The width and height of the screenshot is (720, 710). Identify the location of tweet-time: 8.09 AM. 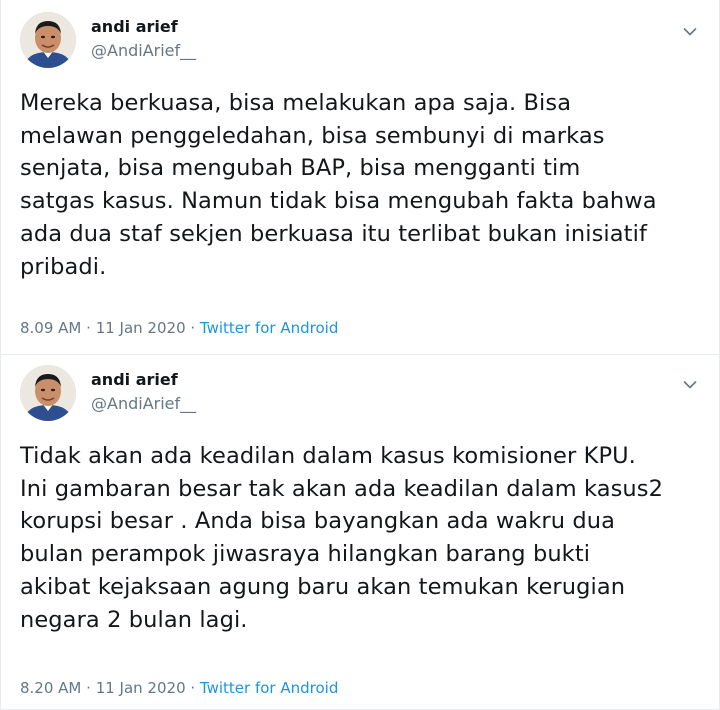
(50, 328).